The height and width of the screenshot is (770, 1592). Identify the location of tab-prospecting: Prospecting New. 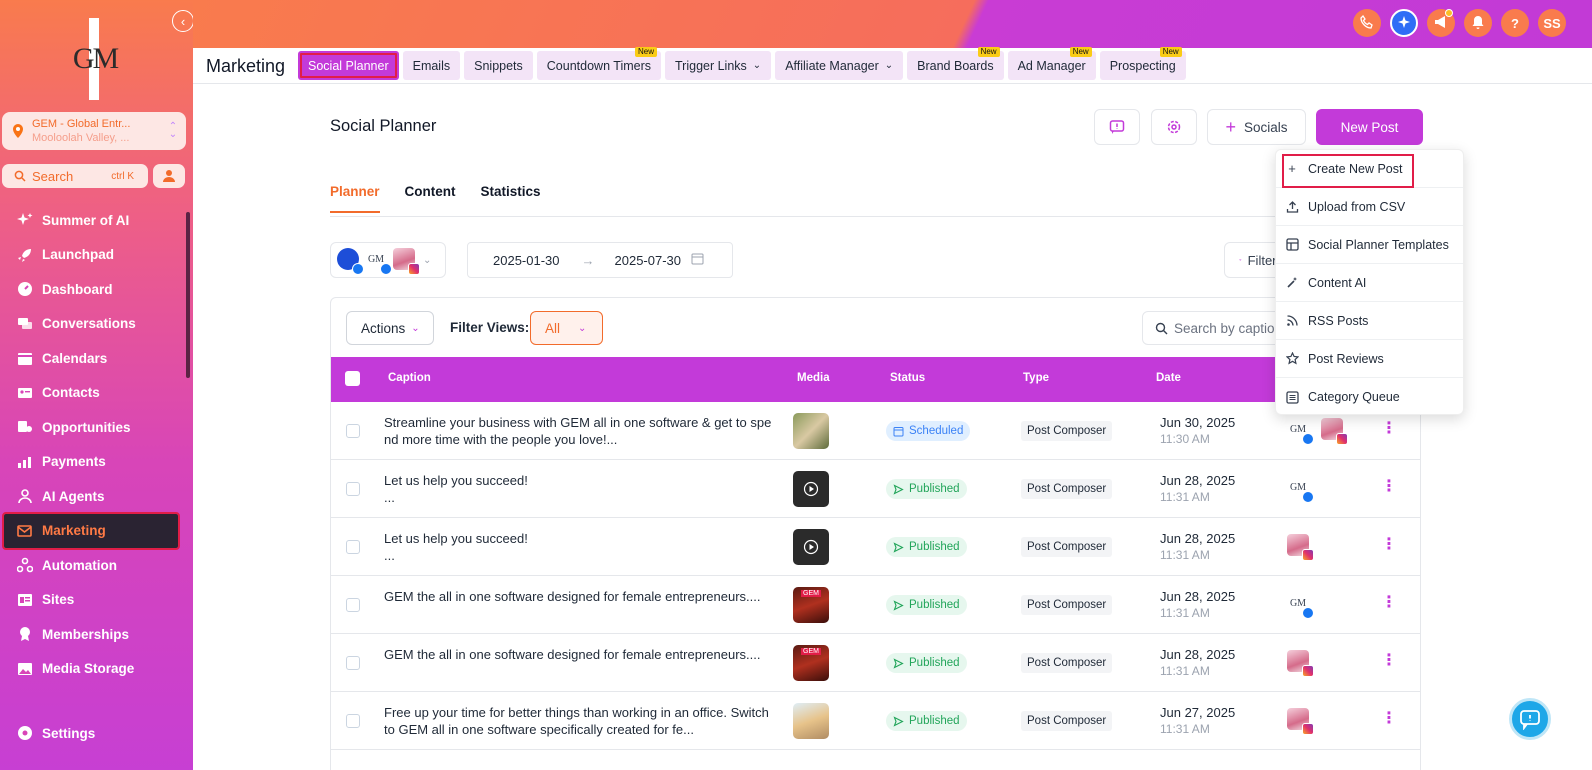
(1142, 63).